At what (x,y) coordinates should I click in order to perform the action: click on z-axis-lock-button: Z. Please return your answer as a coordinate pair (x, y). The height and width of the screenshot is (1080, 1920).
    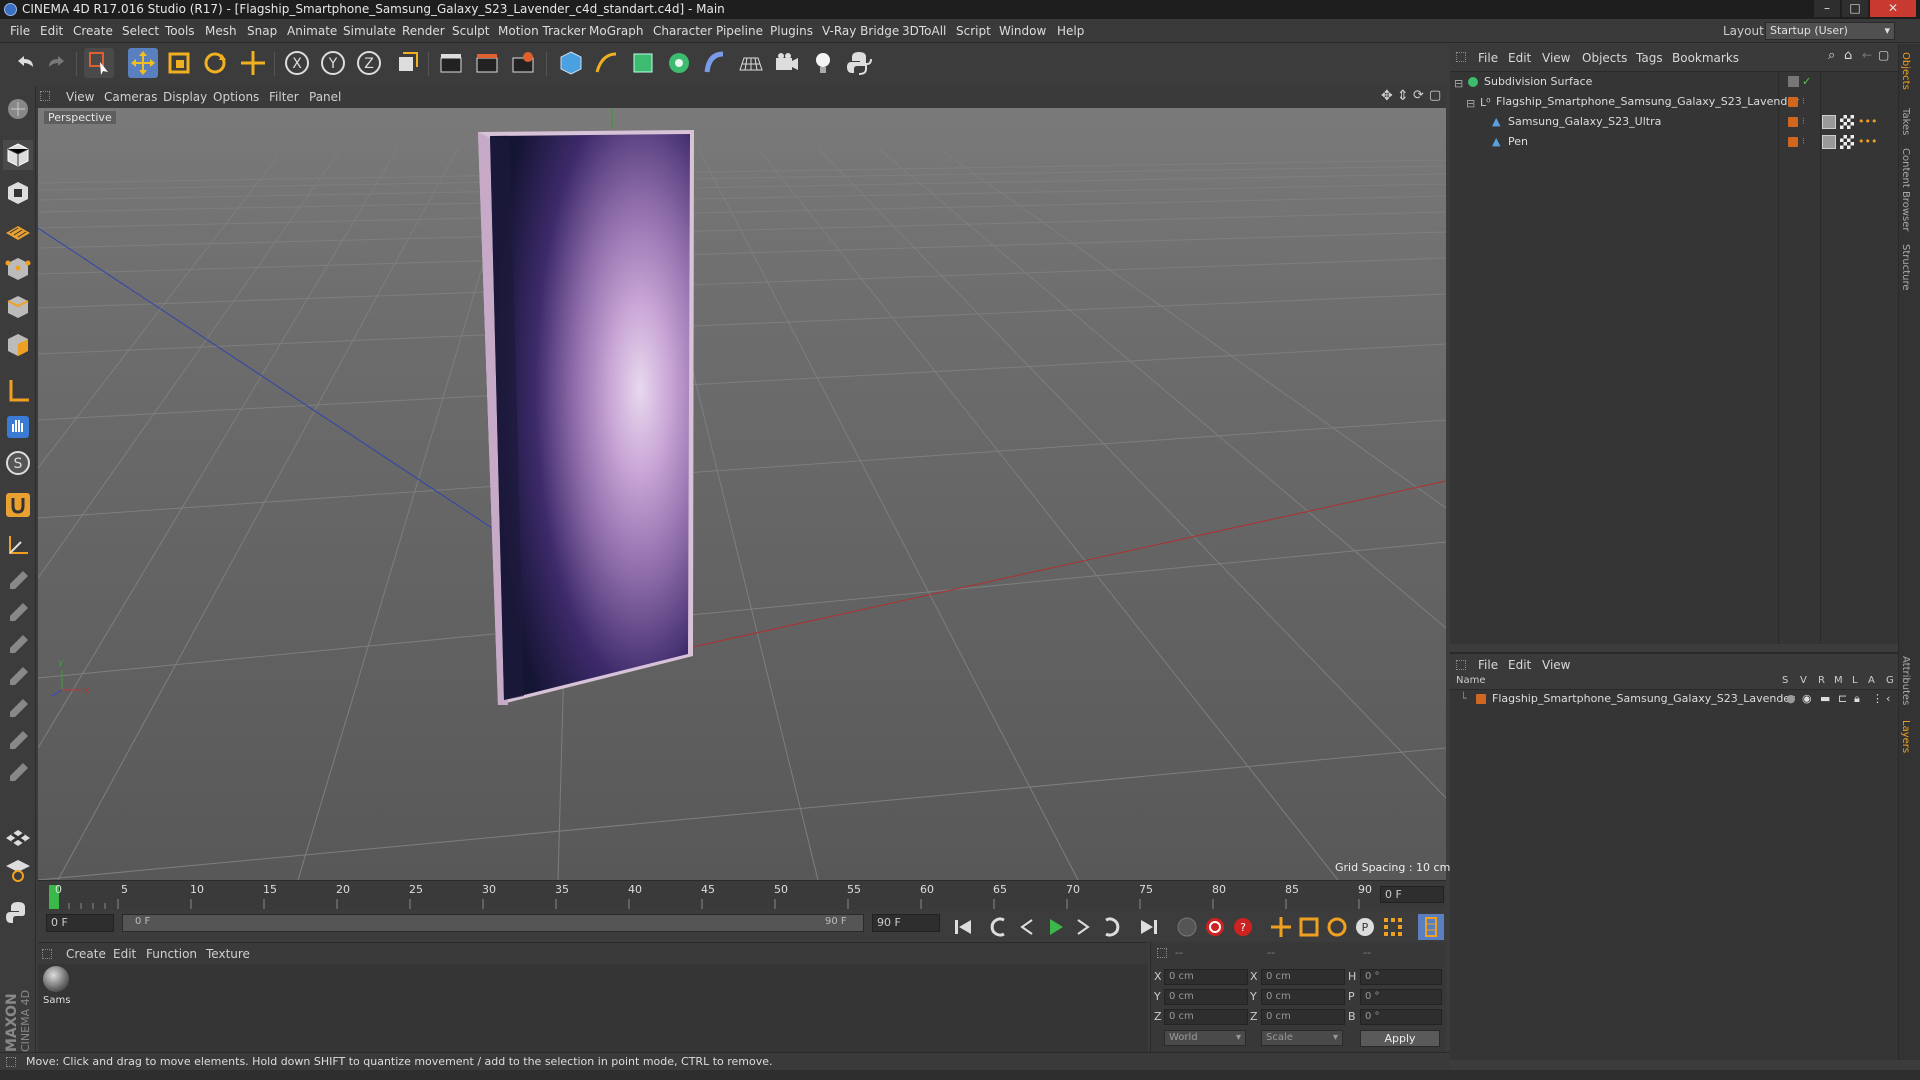
    Looking at the image, I should click on (369, 63).